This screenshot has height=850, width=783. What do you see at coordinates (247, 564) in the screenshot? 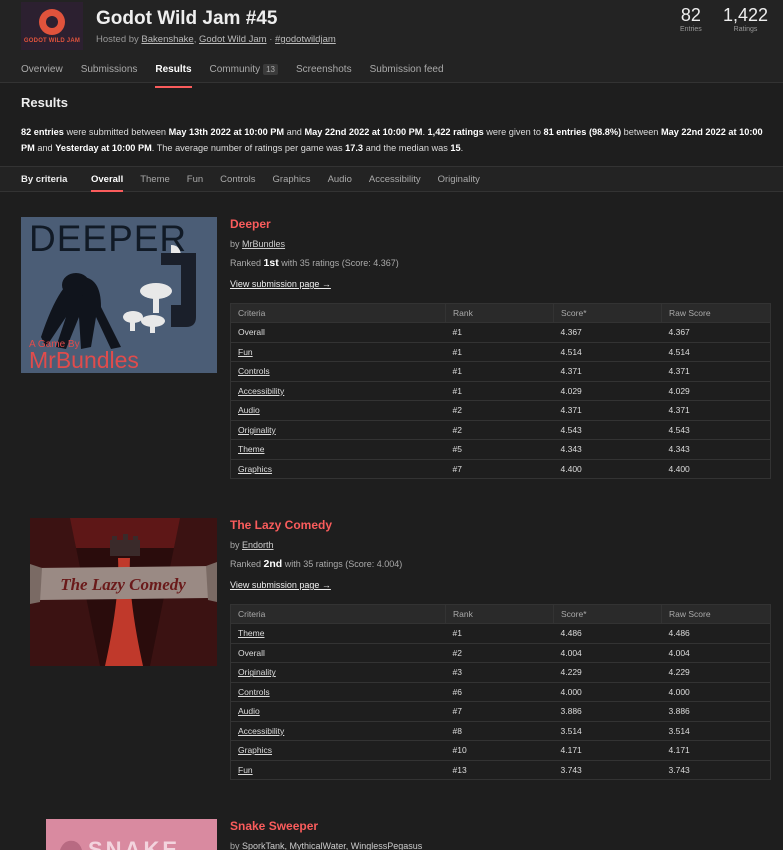
I see `ranked-prefix: Ranked` at bounding box center [247, 564].